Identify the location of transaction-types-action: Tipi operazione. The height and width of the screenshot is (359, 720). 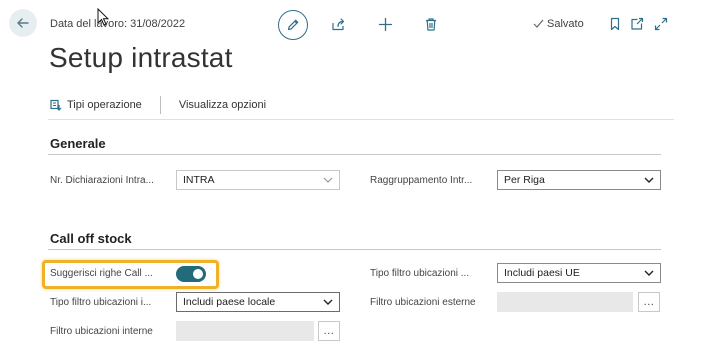
(96, 105).